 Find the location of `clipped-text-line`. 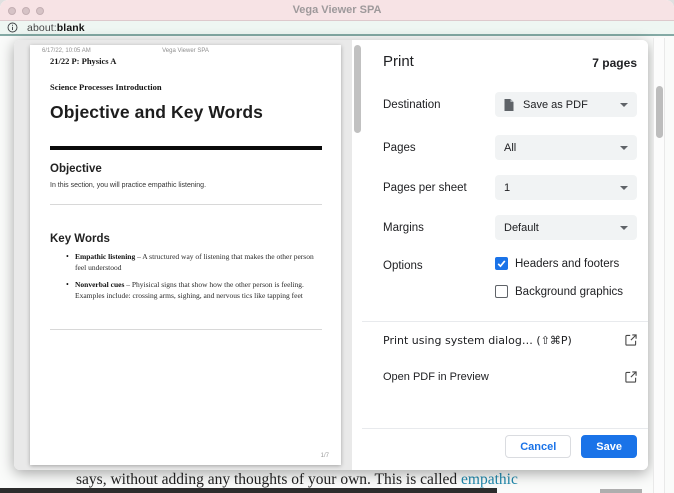

clipped-text-line is located at coordinates (248, 490).